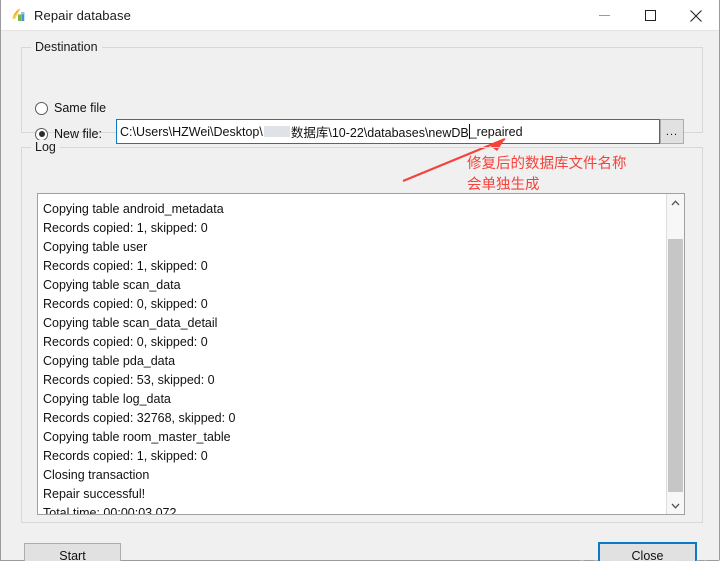  What do you see at coordinates (360, 15) in the screenshot?
I see `title-bar: Repair database` at bounding box center [360, 15].